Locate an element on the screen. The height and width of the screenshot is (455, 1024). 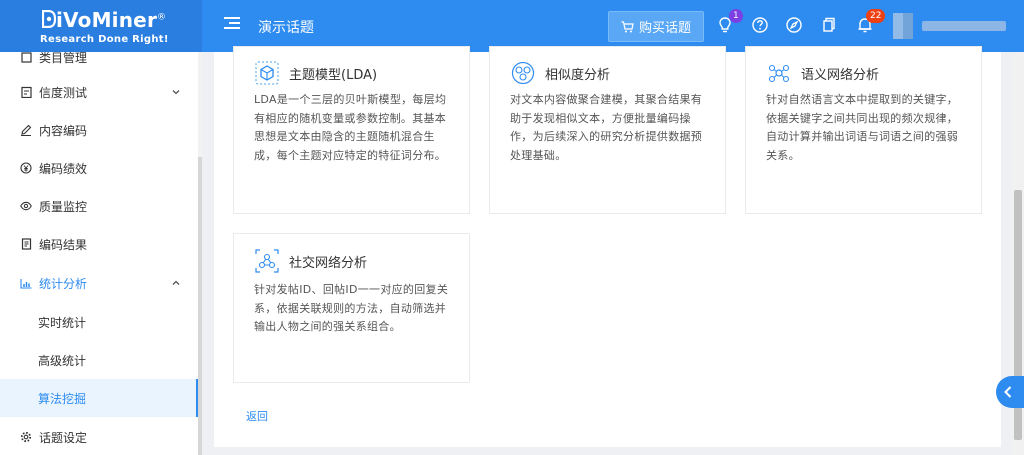
compass-icon is located at coordinates (794, 25).